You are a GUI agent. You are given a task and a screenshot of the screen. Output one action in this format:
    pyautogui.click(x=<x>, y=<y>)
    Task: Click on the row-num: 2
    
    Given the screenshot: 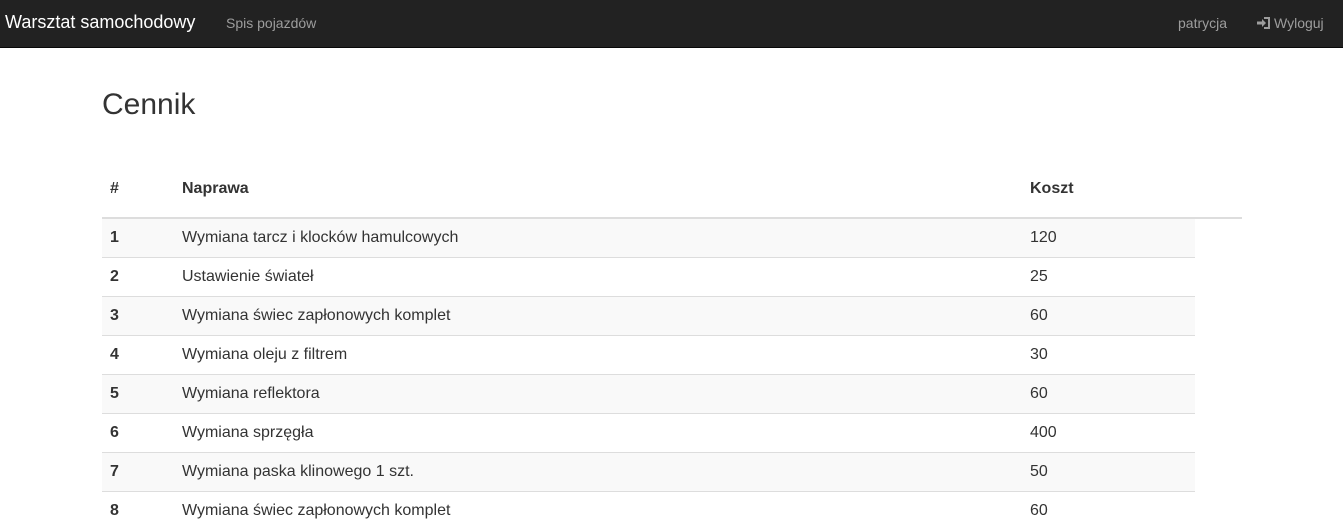 What is the action you would take?
    pyautogui.click(x=138, y=276)
    